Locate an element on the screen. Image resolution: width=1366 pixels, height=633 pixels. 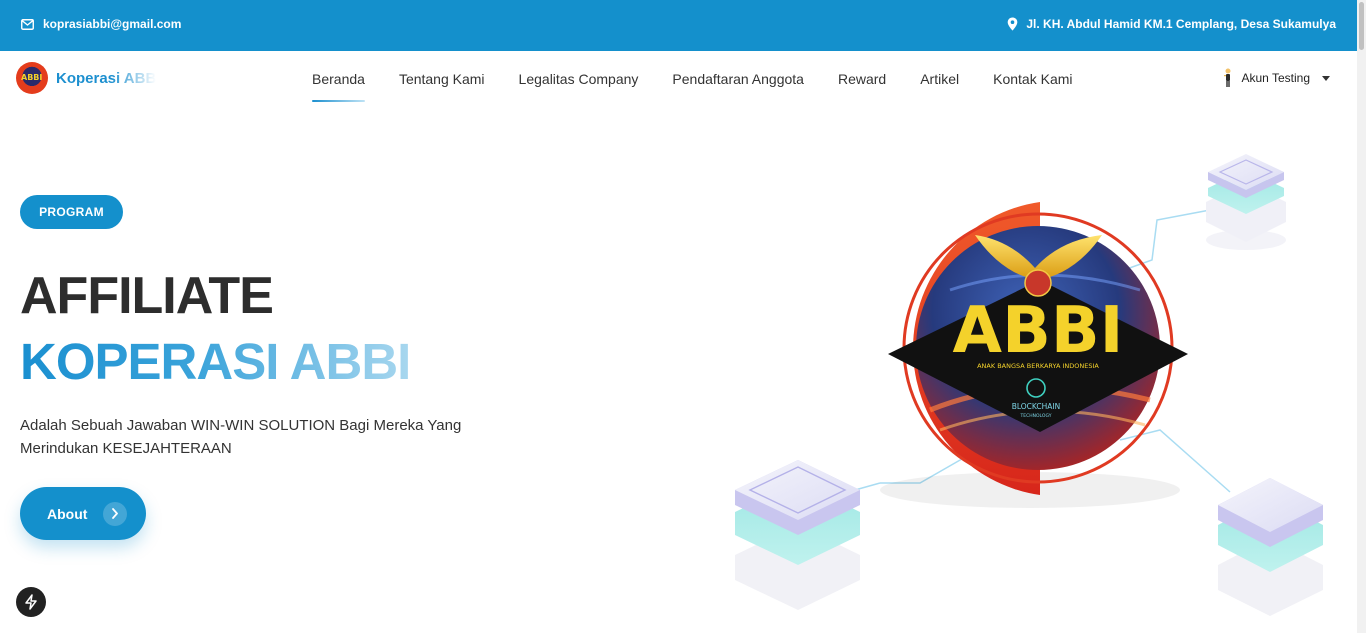
lightning-icon is located at coordinates (31, 602).